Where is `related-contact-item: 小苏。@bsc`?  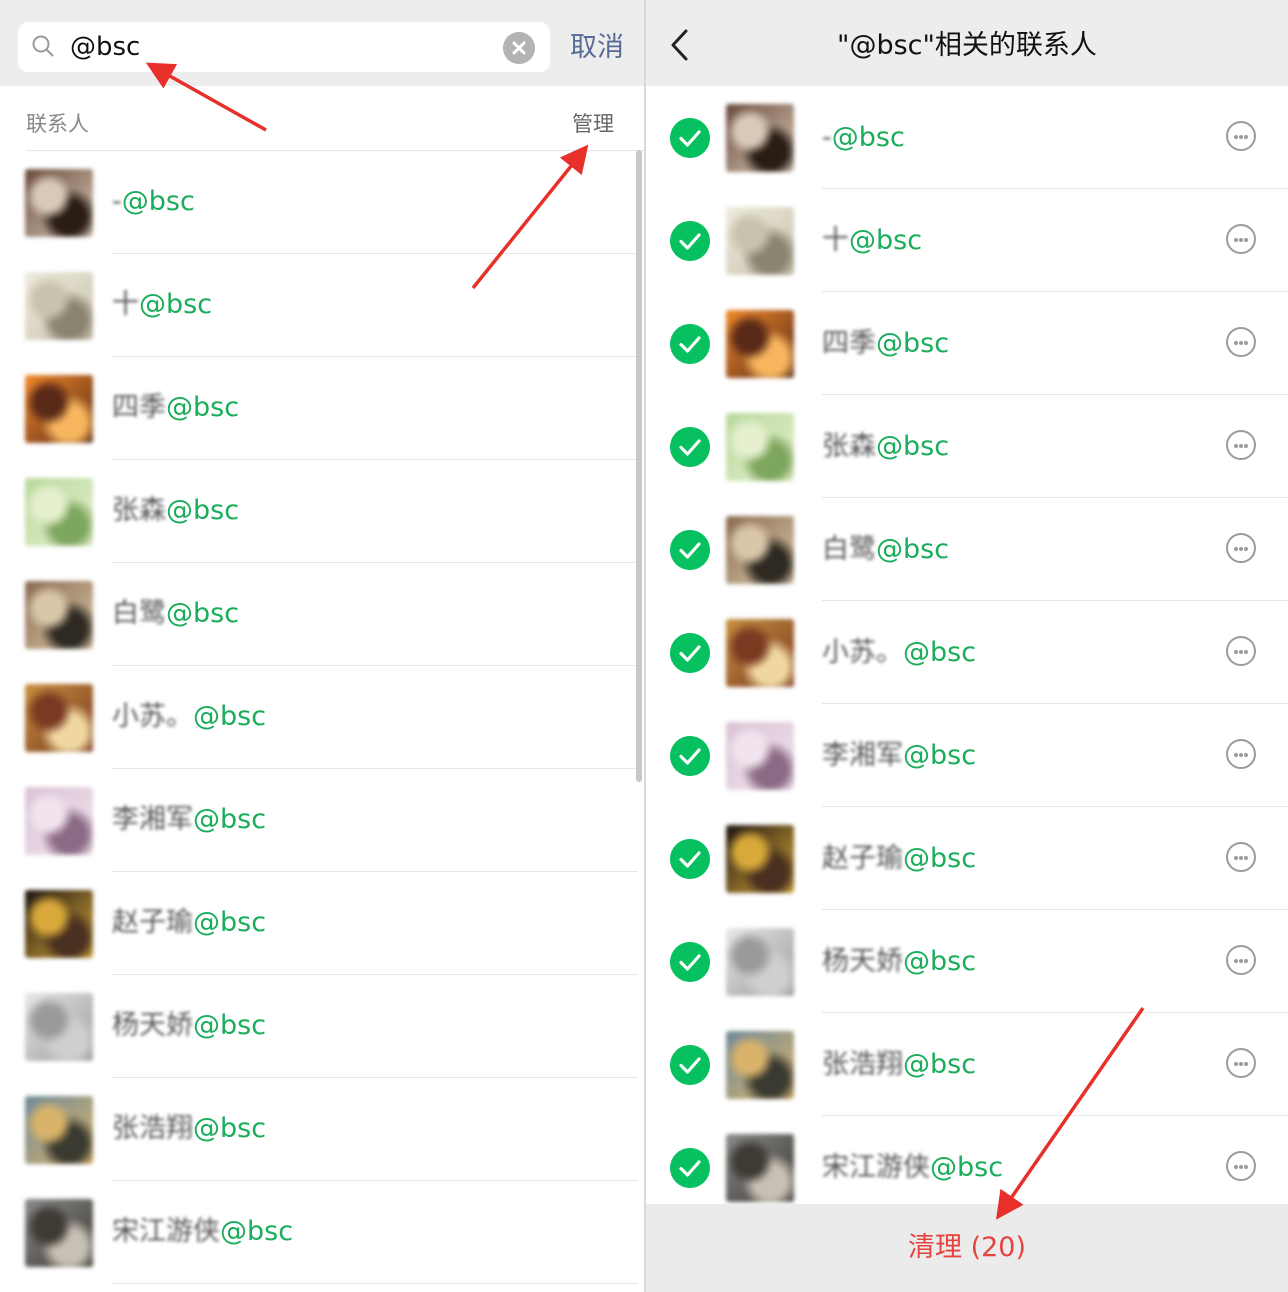 related-contact-item: 小苏。@bsc is located at coordinates (967, 652).